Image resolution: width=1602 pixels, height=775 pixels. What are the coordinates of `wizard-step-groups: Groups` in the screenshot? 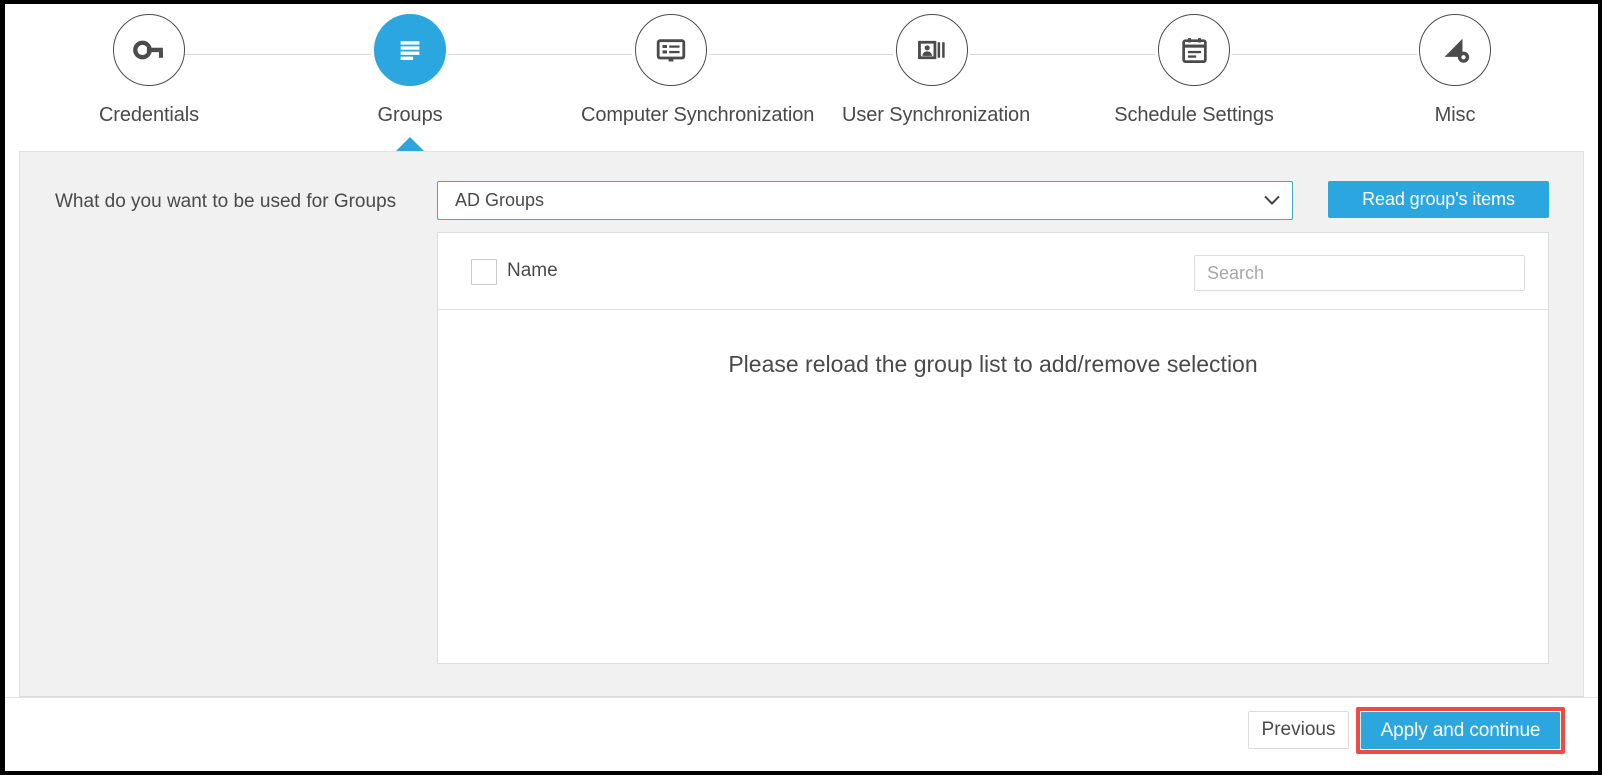 It's located at (410, 70).